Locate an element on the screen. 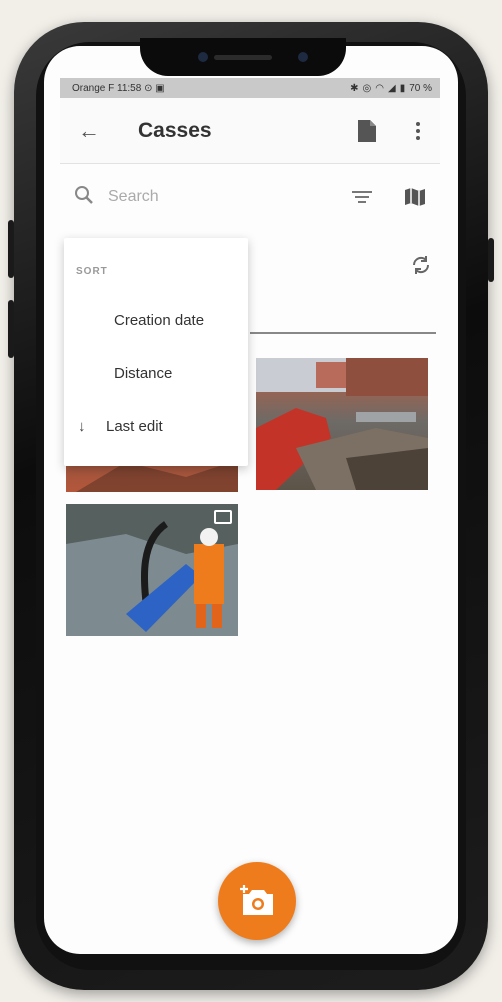 The width and height of the screenshot is (502, 1002). status-icons: ✱ ◎ ◠ ◢ ▮ 70 % is located at coordinates (391, 88).